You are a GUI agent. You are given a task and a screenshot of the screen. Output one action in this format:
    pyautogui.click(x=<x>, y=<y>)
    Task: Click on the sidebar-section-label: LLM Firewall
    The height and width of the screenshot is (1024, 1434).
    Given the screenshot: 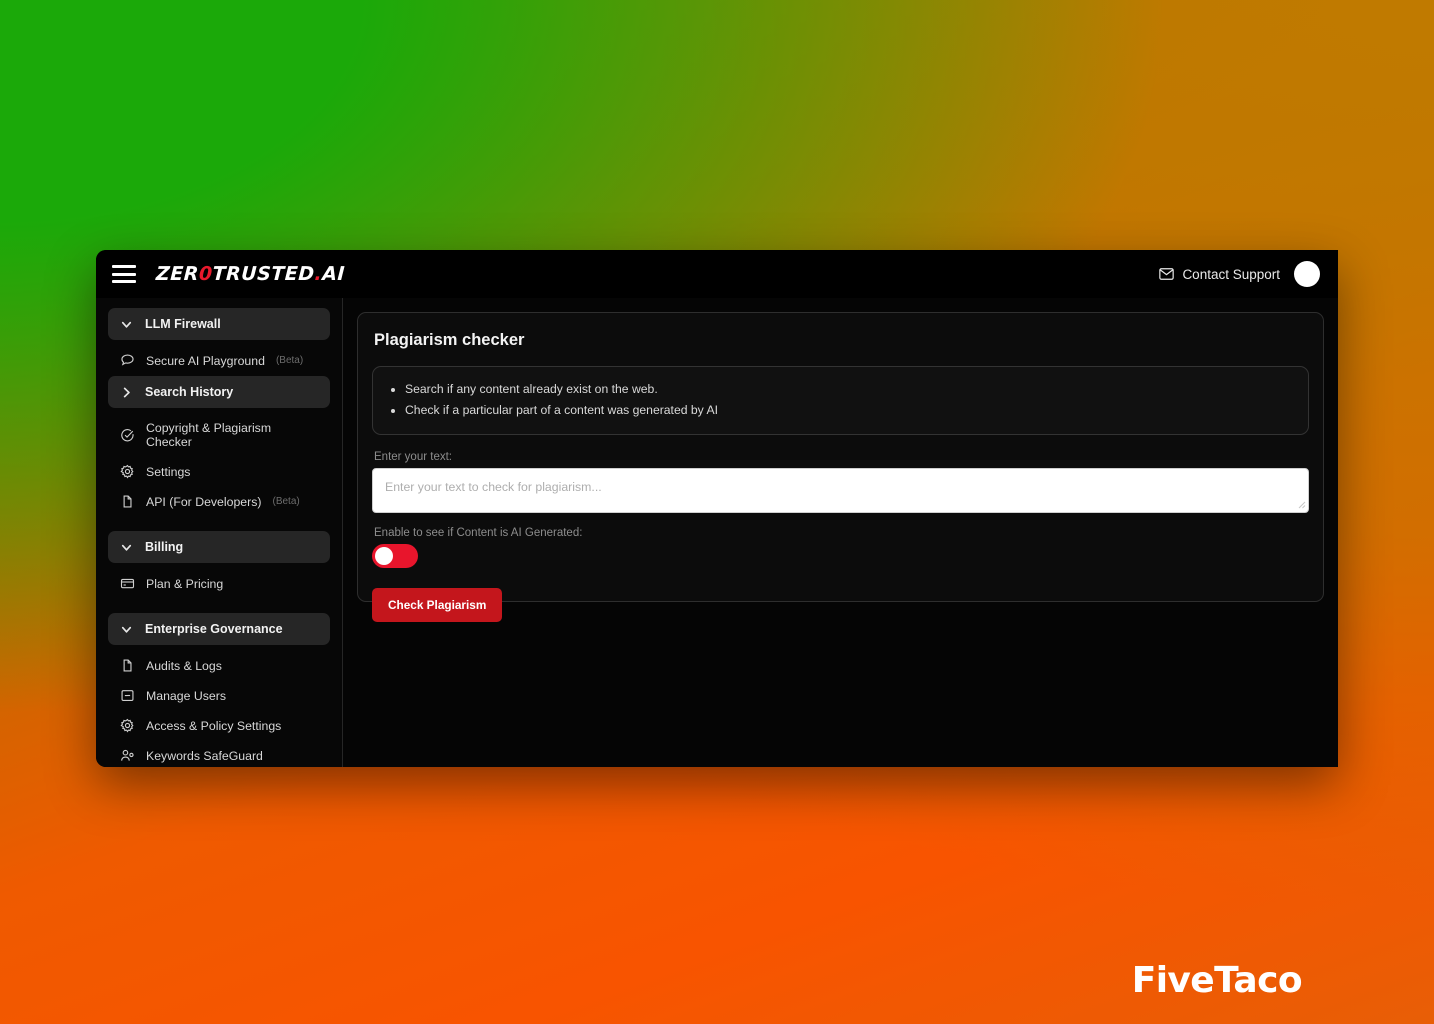 What is the action you would take?
    pyautogui.click(x=183, y=324)
    